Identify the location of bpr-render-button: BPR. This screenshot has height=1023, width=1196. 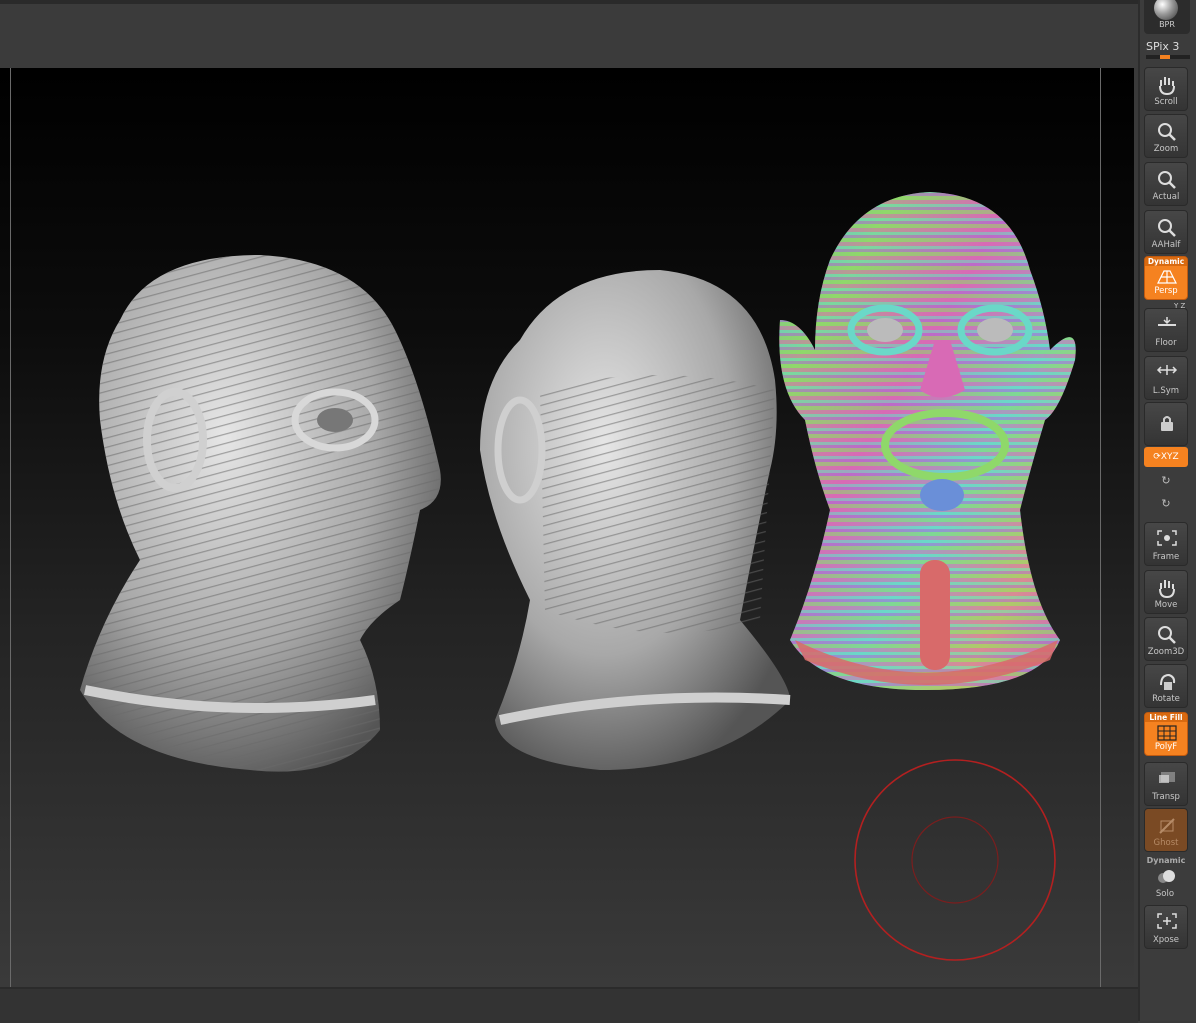
(1167, 17).